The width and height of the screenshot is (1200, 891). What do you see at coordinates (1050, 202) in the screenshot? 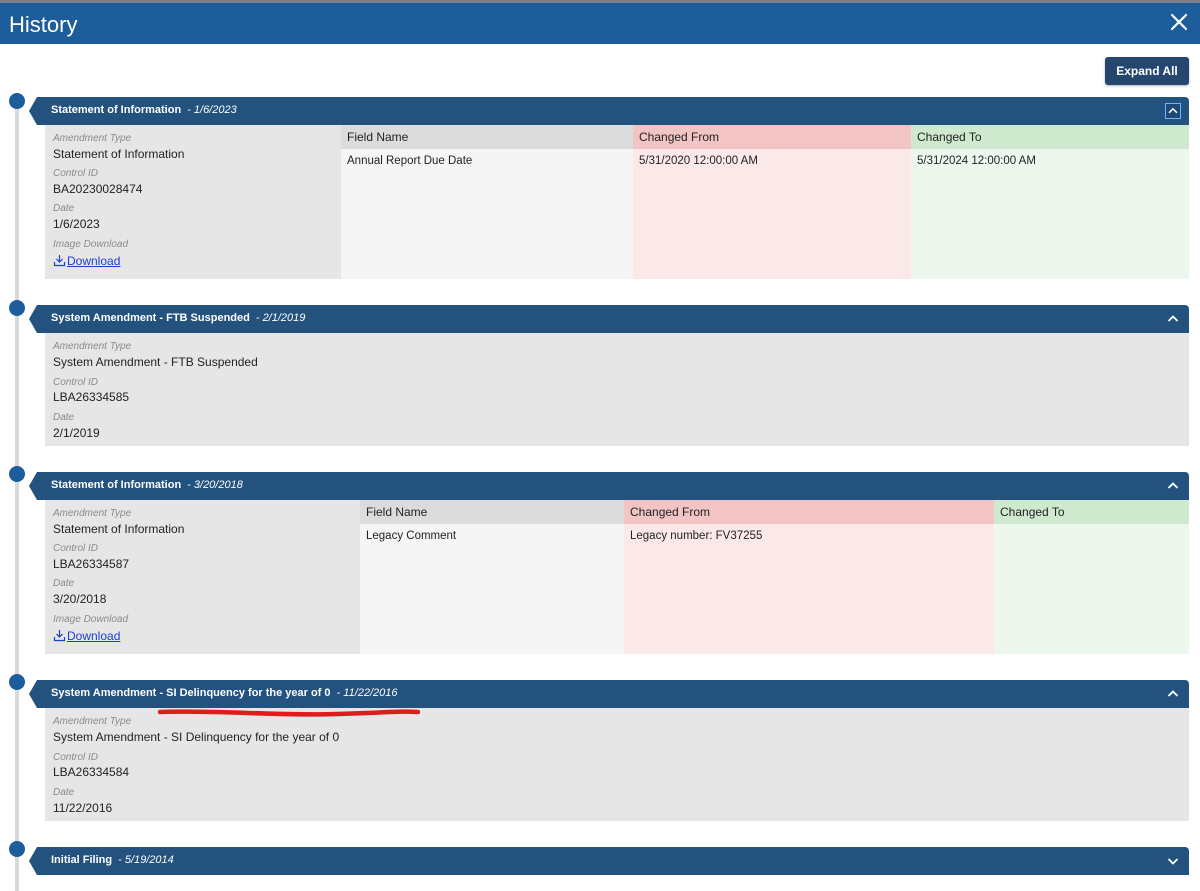
I see `changed-to-column: Changed To 5/31/2024 12:00:00 AM` at bounding box center [1050, 202].